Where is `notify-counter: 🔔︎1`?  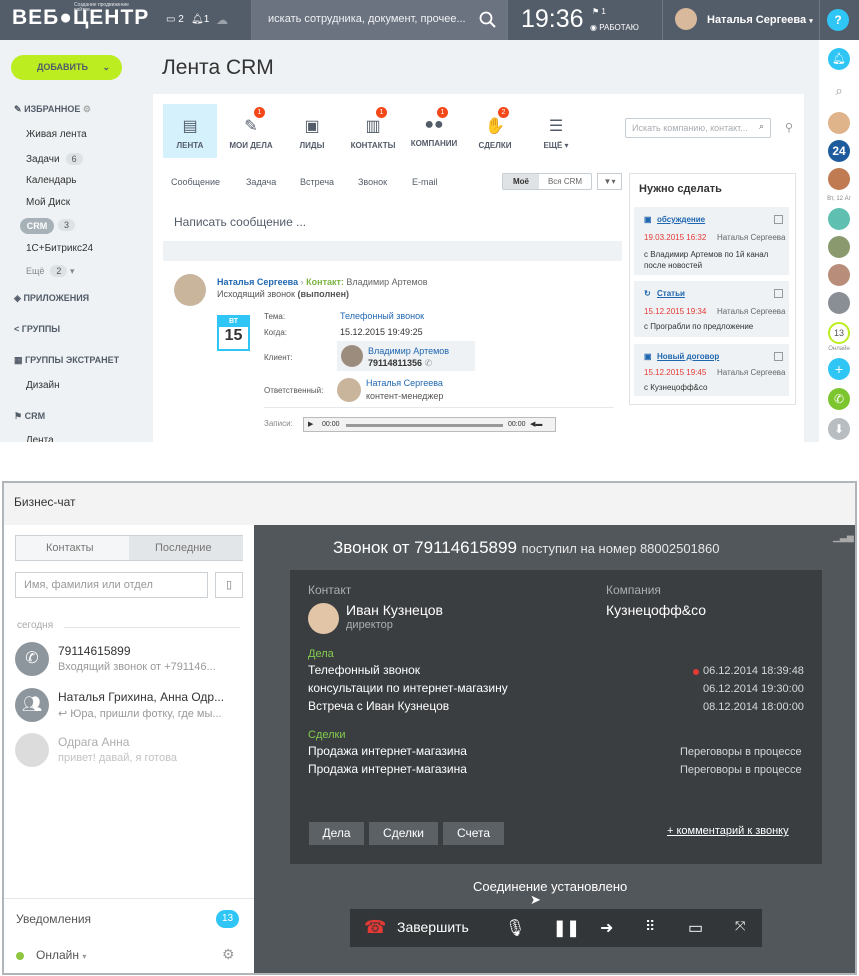 notify-counter: 🔔︎1 is located at coordinates (200, 19).